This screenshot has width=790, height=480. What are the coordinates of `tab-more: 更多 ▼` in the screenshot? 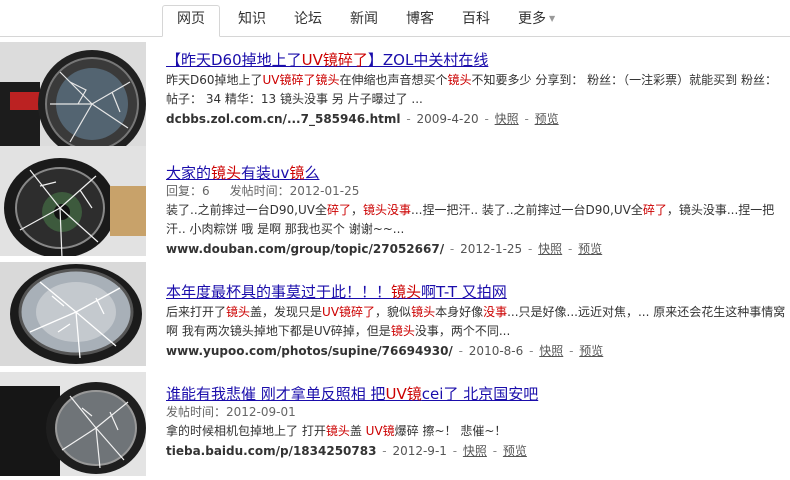 It's located at (536, 21).